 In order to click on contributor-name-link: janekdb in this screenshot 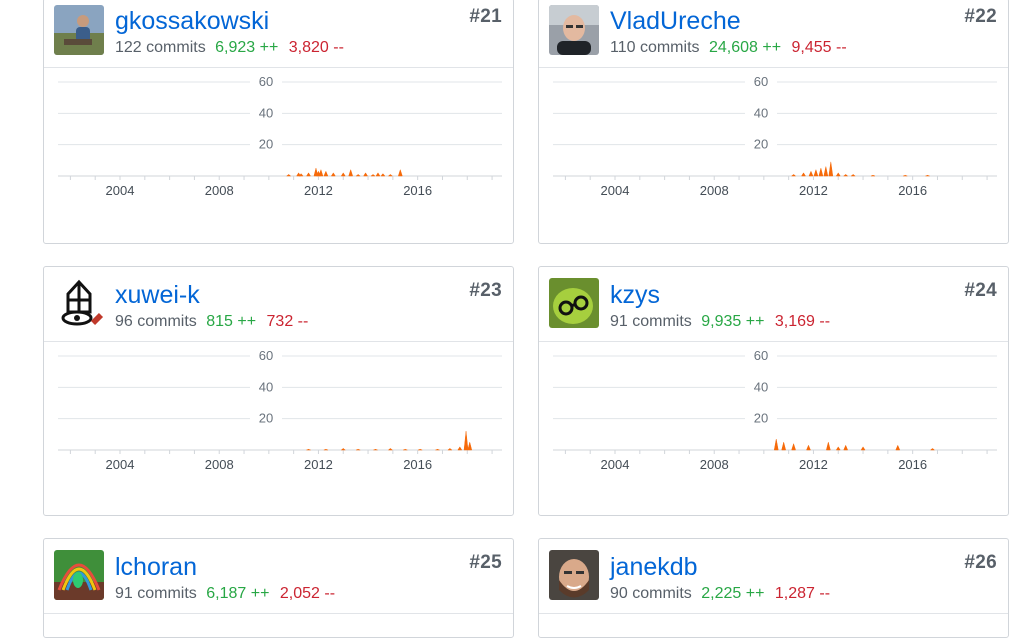, I will do `click(654, 567)`.